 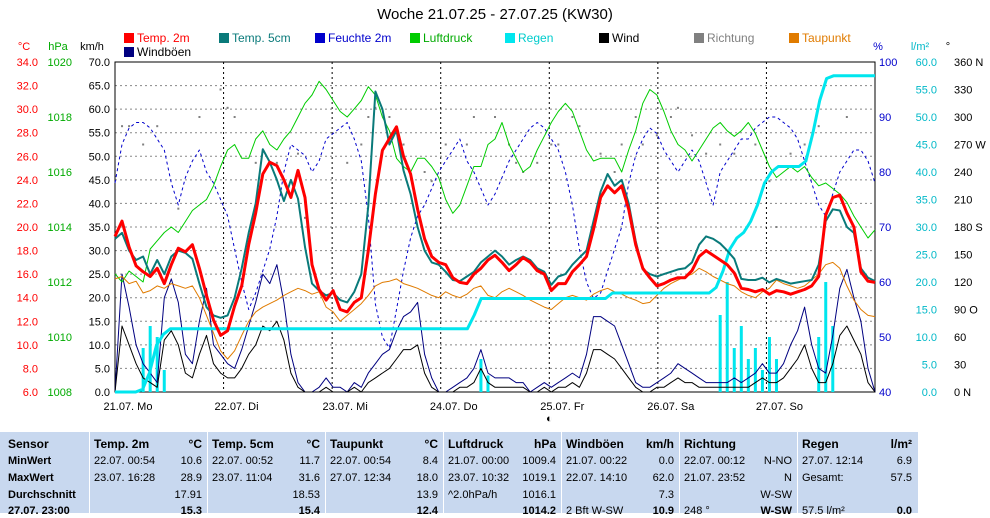 What do you see at coordinates (738, 461) in the screenshot?
I see `stats-cell-row: 22.07. 00:12 N-NO` at bounding box center [738, 461].